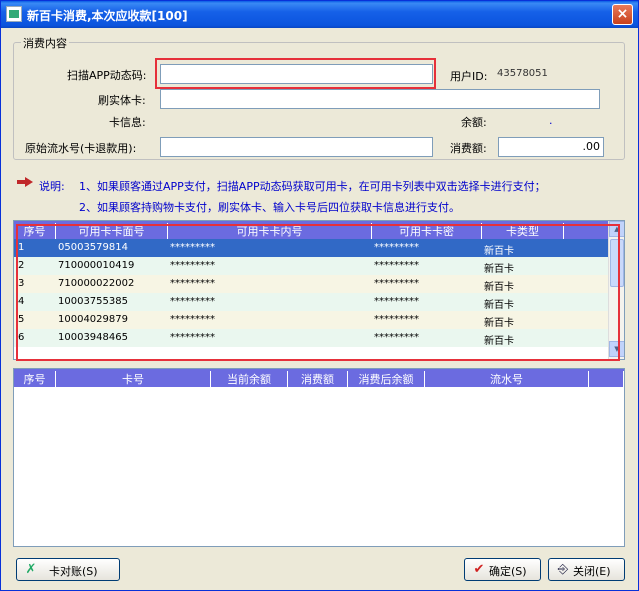 The image size is (639, 591). What do you see at coordinates (295, 73) in the screenshot?
I see `scan-input-highlight` at bounding box center [295, 73].